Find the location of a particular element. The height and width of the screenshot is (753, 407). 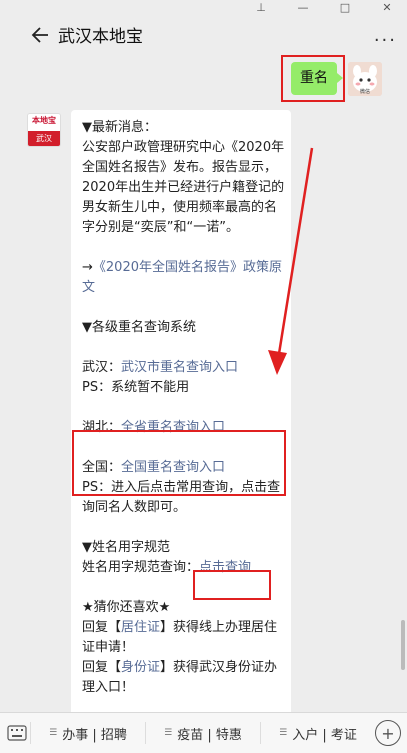

reply2-prefix: 回复【 is located at coordinates (102, 667).